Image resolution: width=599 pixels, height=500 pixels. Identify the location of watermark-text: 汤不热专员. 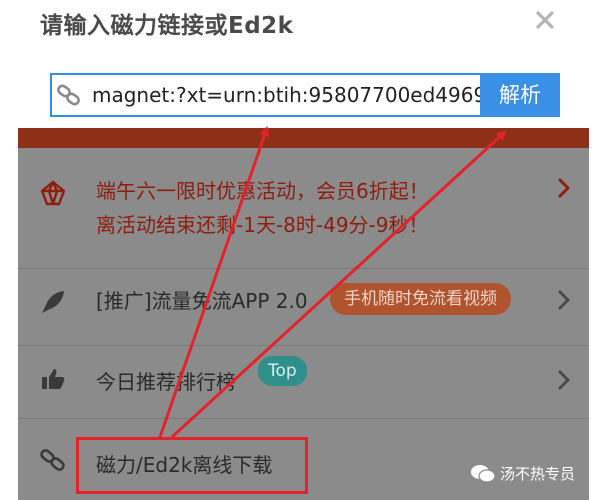
(538, 474).